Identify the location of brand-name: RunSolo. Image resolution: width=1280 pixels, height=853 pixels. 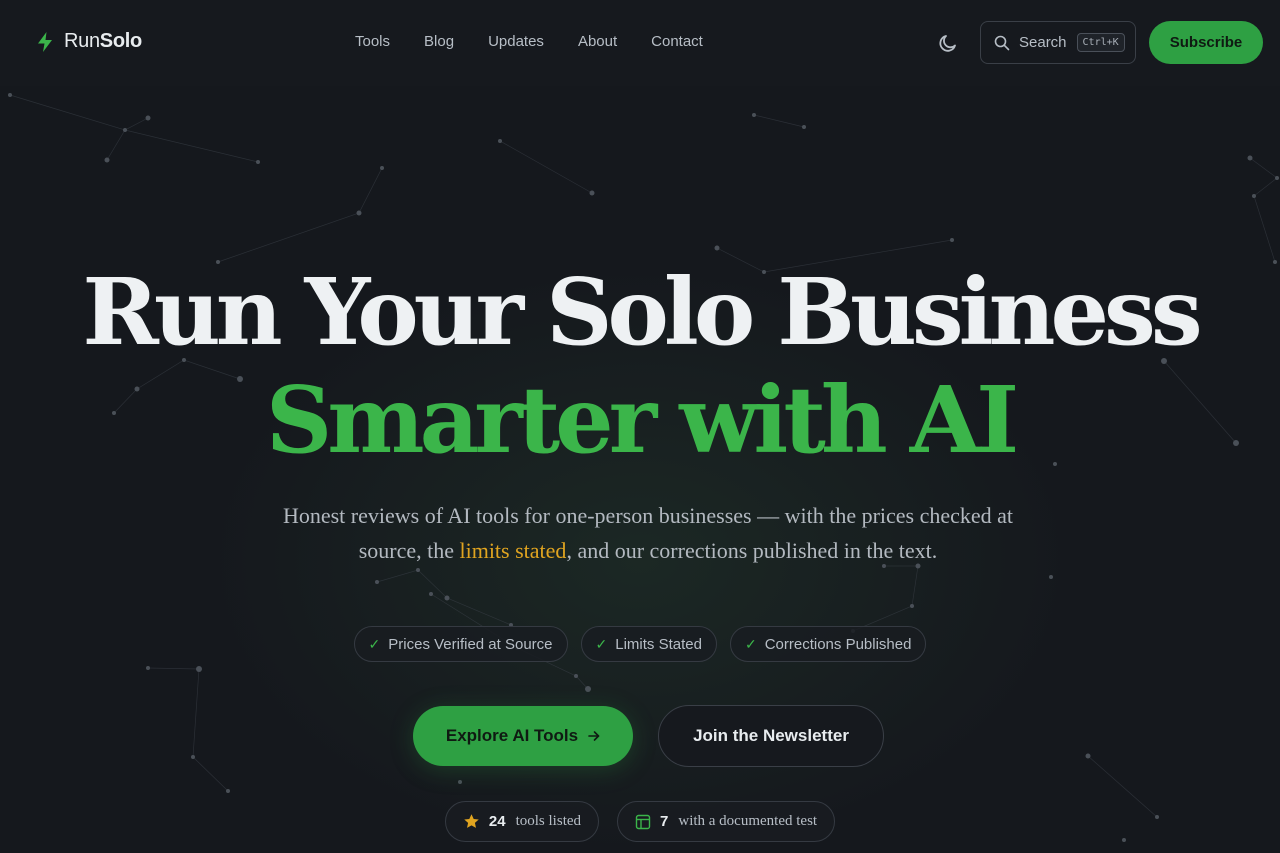
(103, 41).